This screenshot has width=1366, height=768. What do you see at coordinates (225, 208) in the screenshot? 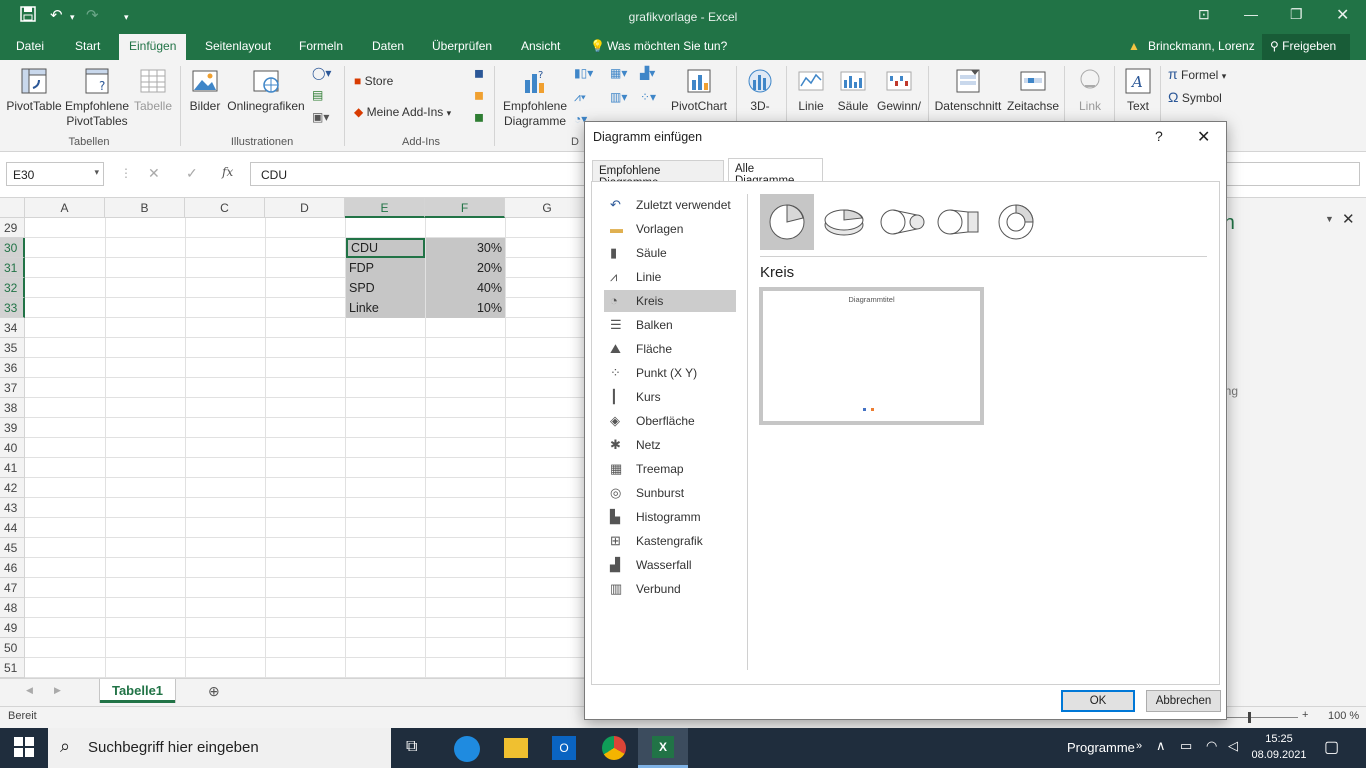
I see `column-header: C` at bounding box center [225, 208].